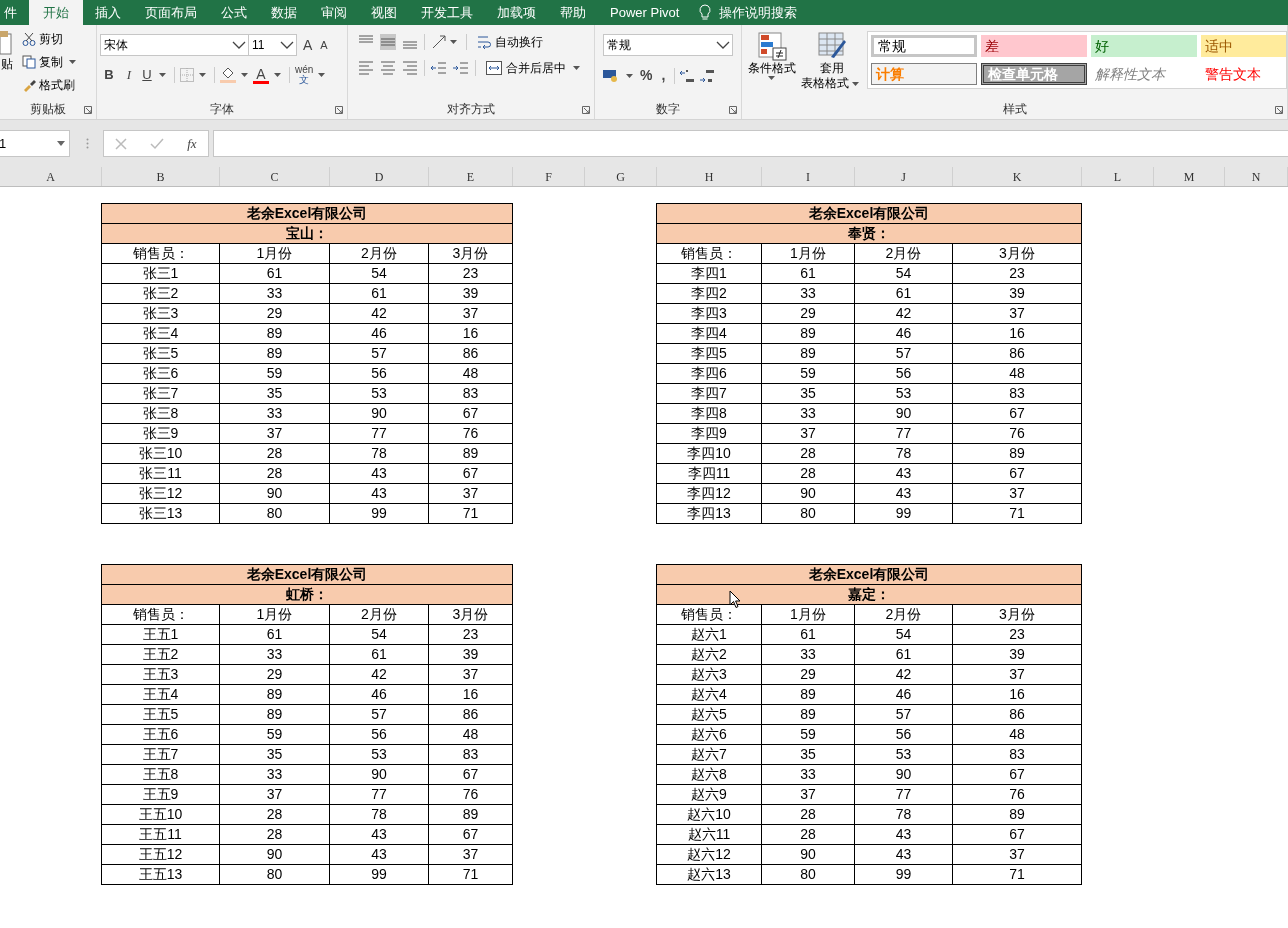 The height and width of the screenshot is (928, 1288). Describe the element at coordinates (621, 176) in the screenshot. I see `column-header: G` at that location.